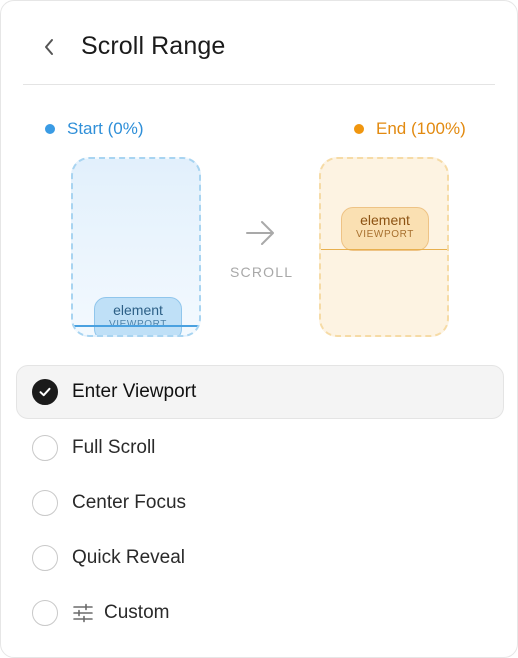 This screenshot has height=658, width=518. I want to click on end-legend: End (100%), so click(410, 129).